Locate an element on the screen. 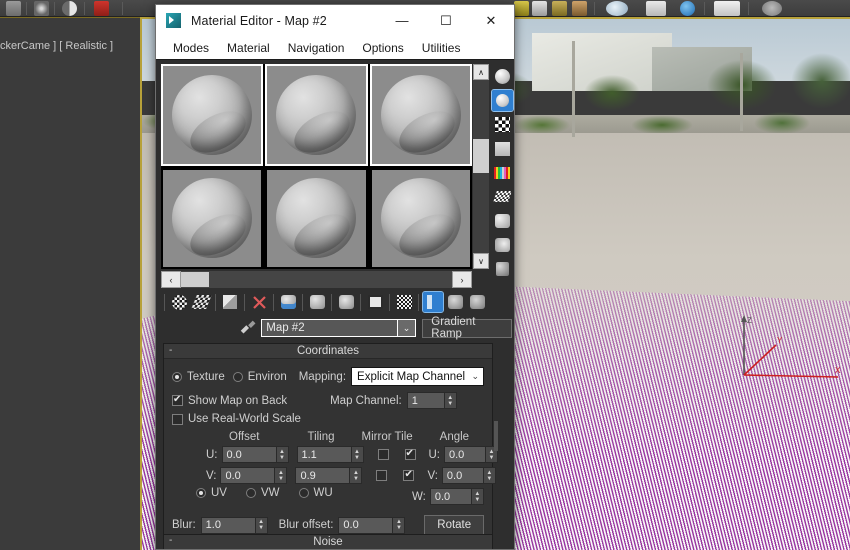 The height and width of the screenshot is (550, 850). w-angle-stepper: 0.0 ▲ ▼ is located at coordinates (456, 496).